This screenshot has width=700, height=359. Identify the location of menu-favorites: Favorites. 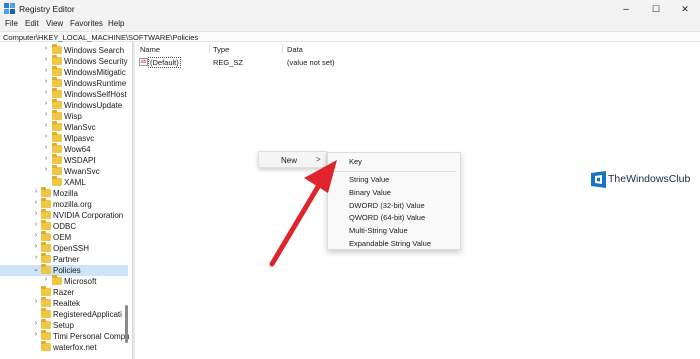
(86, 23).